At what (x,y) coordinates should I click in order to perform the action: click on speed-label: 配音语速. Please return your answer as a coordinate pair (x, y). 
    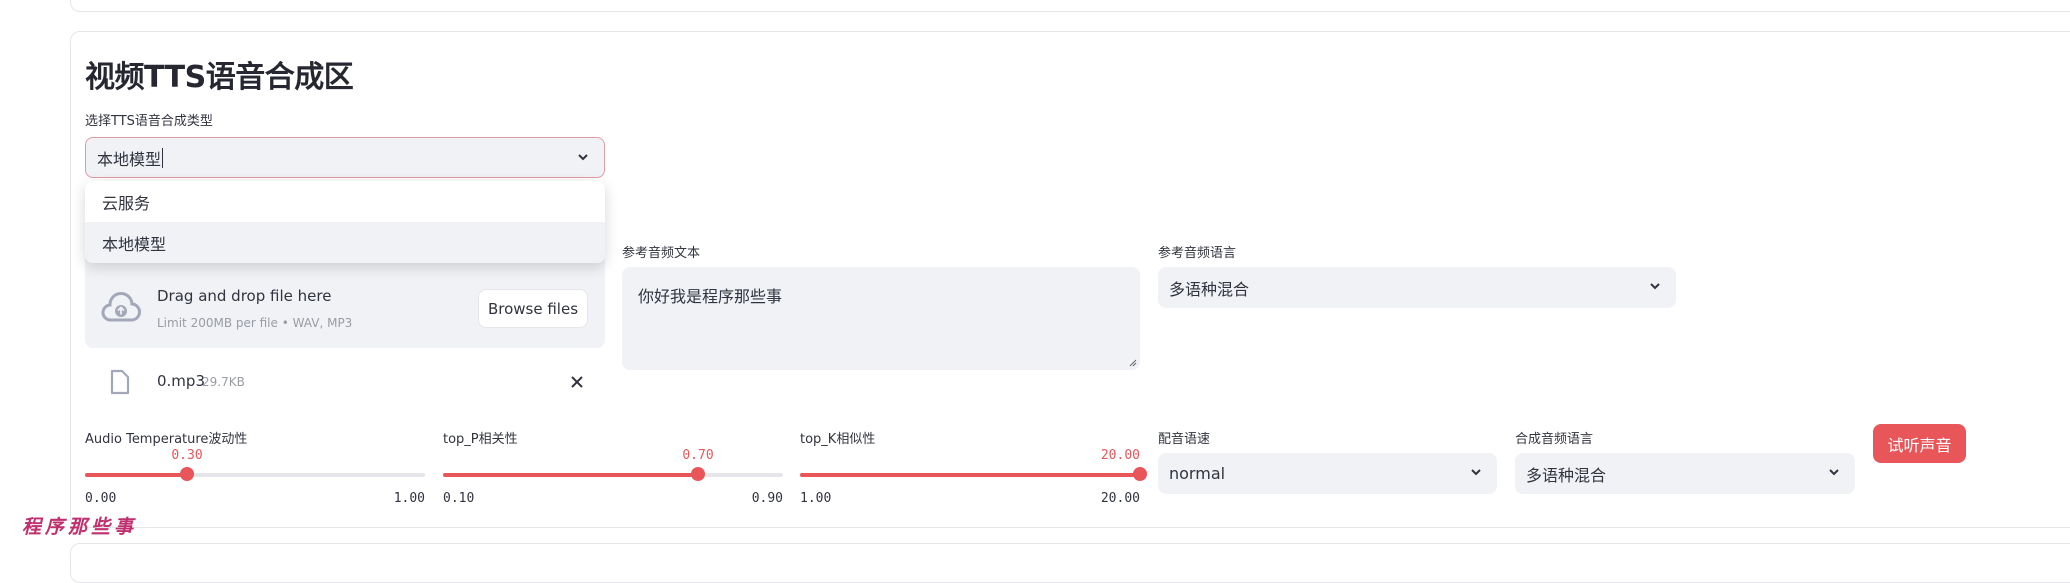
    Looking at the image, I should click on (1184, 439).